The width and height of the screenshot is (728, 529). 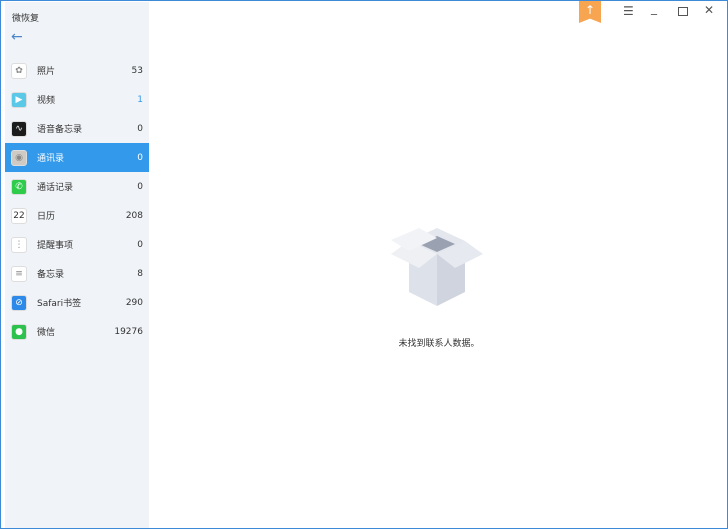 I want to click on sidebar-item-count: 8, so click(x=140, y=273).